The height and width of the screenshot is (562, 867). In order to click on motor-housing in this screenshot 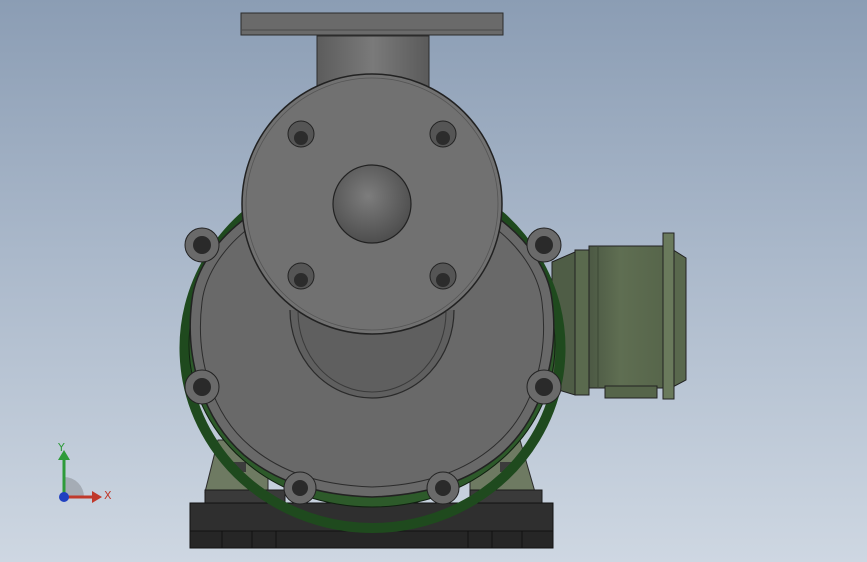, I will do `click(619, 316)`.